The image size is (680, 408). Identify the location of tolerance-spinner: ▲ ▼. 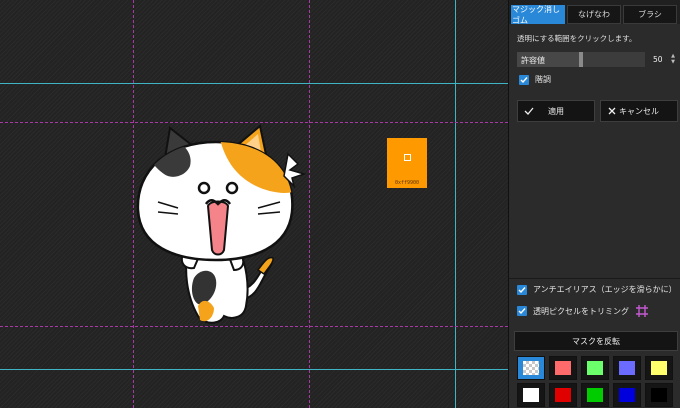
(673, 59).